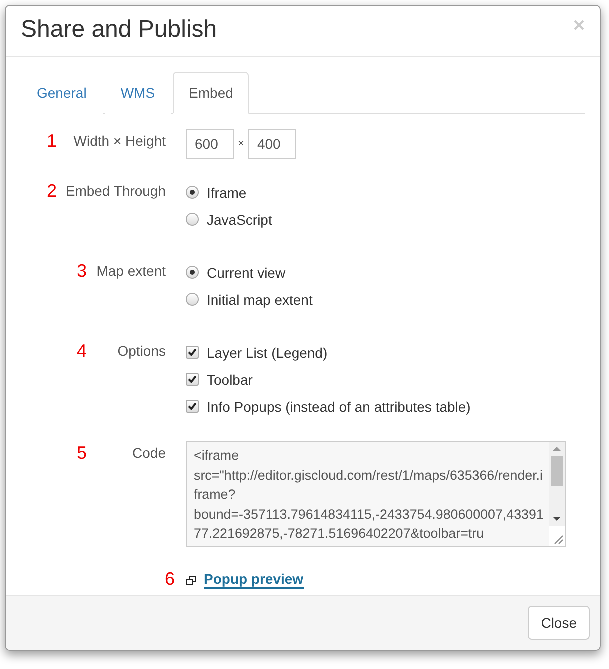 The height and width of the screenshot is (669, 609). Describe the element at coordinates (52, 191) in the screenshot. I see `step-number: 2` at that location.